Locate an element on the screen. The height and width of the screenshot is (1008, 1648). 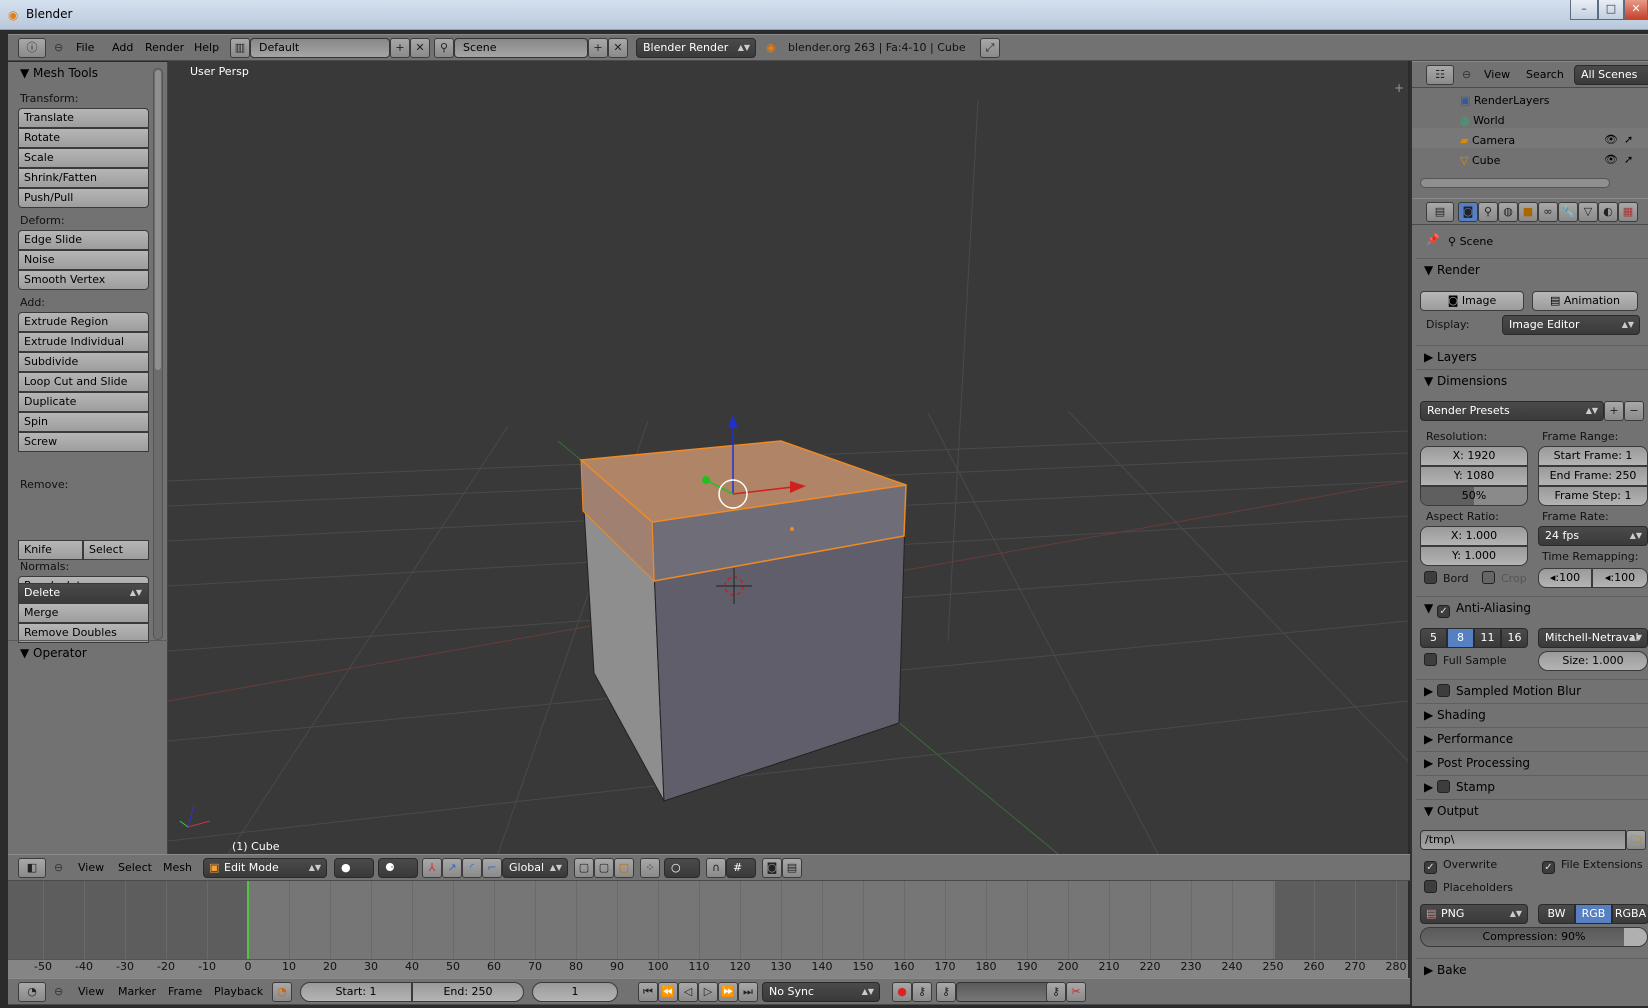
outliner-type-button: ☷ is located at coordinates (1440, 75).